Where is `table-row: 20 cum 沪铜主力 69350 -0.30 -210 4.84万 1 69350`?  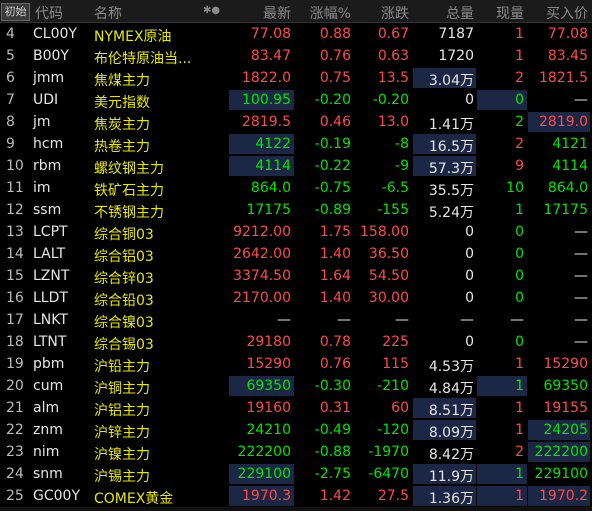 table-row: 20 cum 沪铜主力 69350 -0.30 -210 4.84万 1 69350 is located at coordinates (296, 386).